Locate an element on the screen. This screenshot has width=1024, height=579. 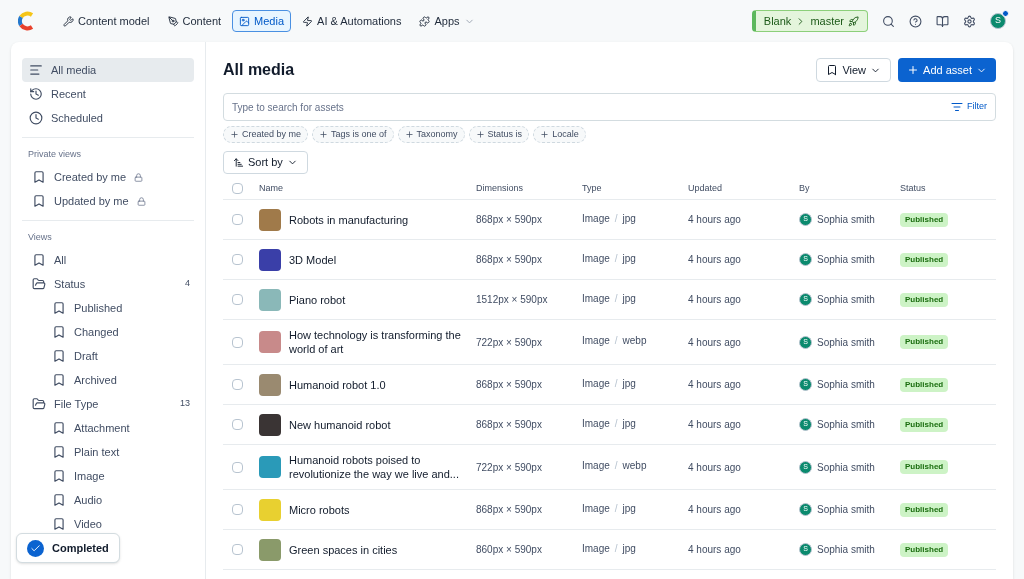
sidebar-item: File Type is located at coordinates (76, 404).